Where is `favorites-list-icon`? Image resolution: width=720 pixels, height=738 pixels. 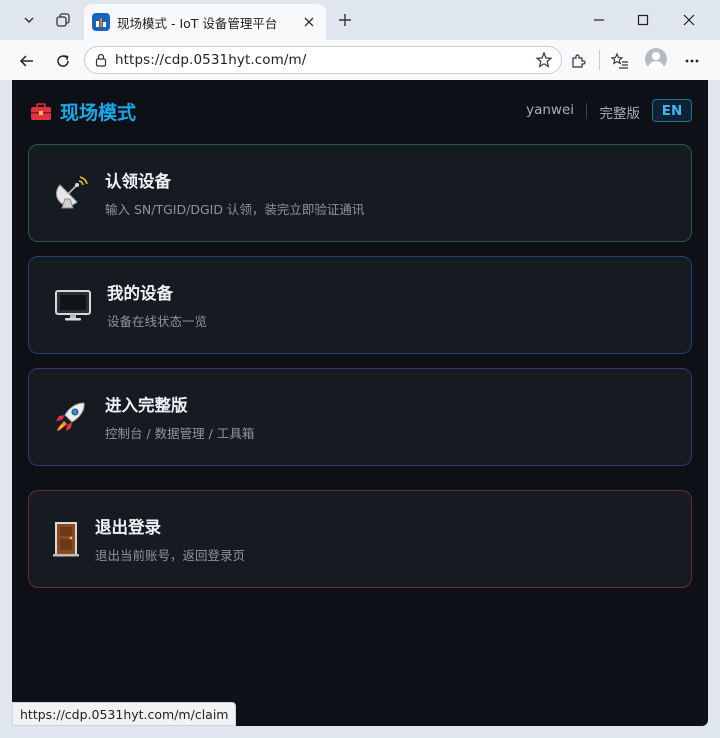 favorites-list-icon is located at coordinates (619, 60).